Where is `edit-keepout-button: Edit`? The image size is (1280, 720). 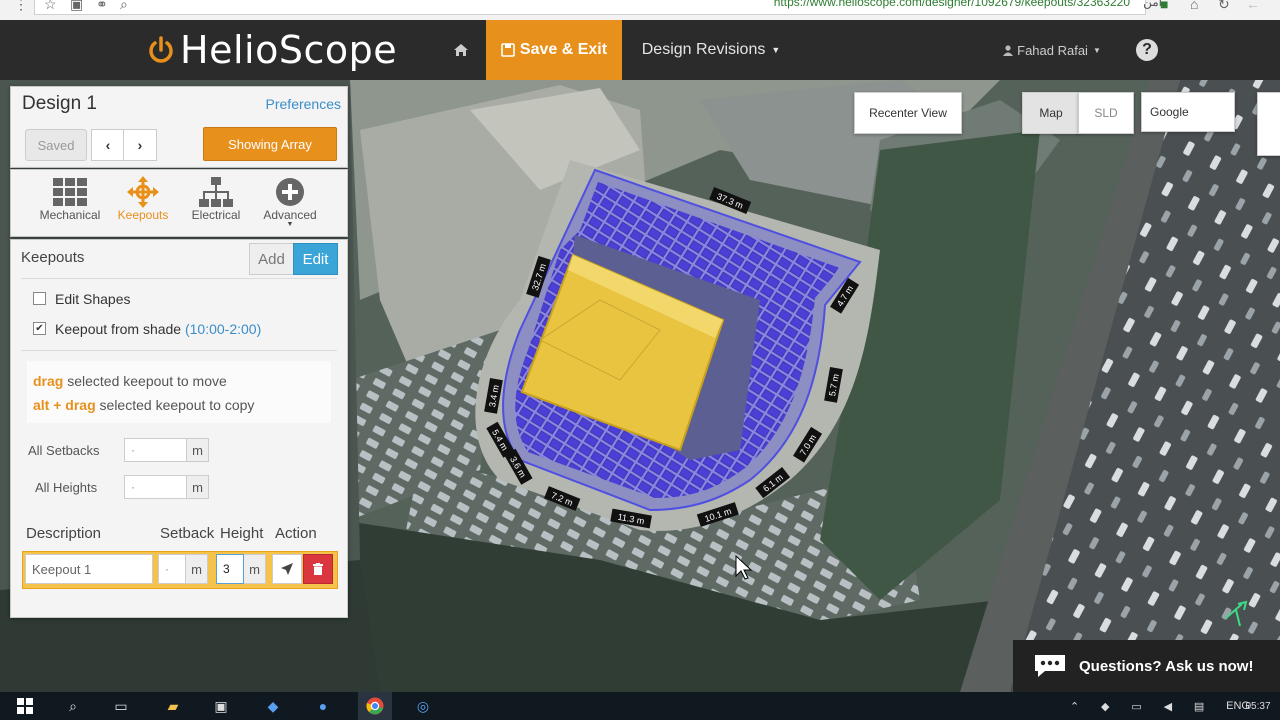 edit-keepout-button: Edit is located at coordinates (315, 259).